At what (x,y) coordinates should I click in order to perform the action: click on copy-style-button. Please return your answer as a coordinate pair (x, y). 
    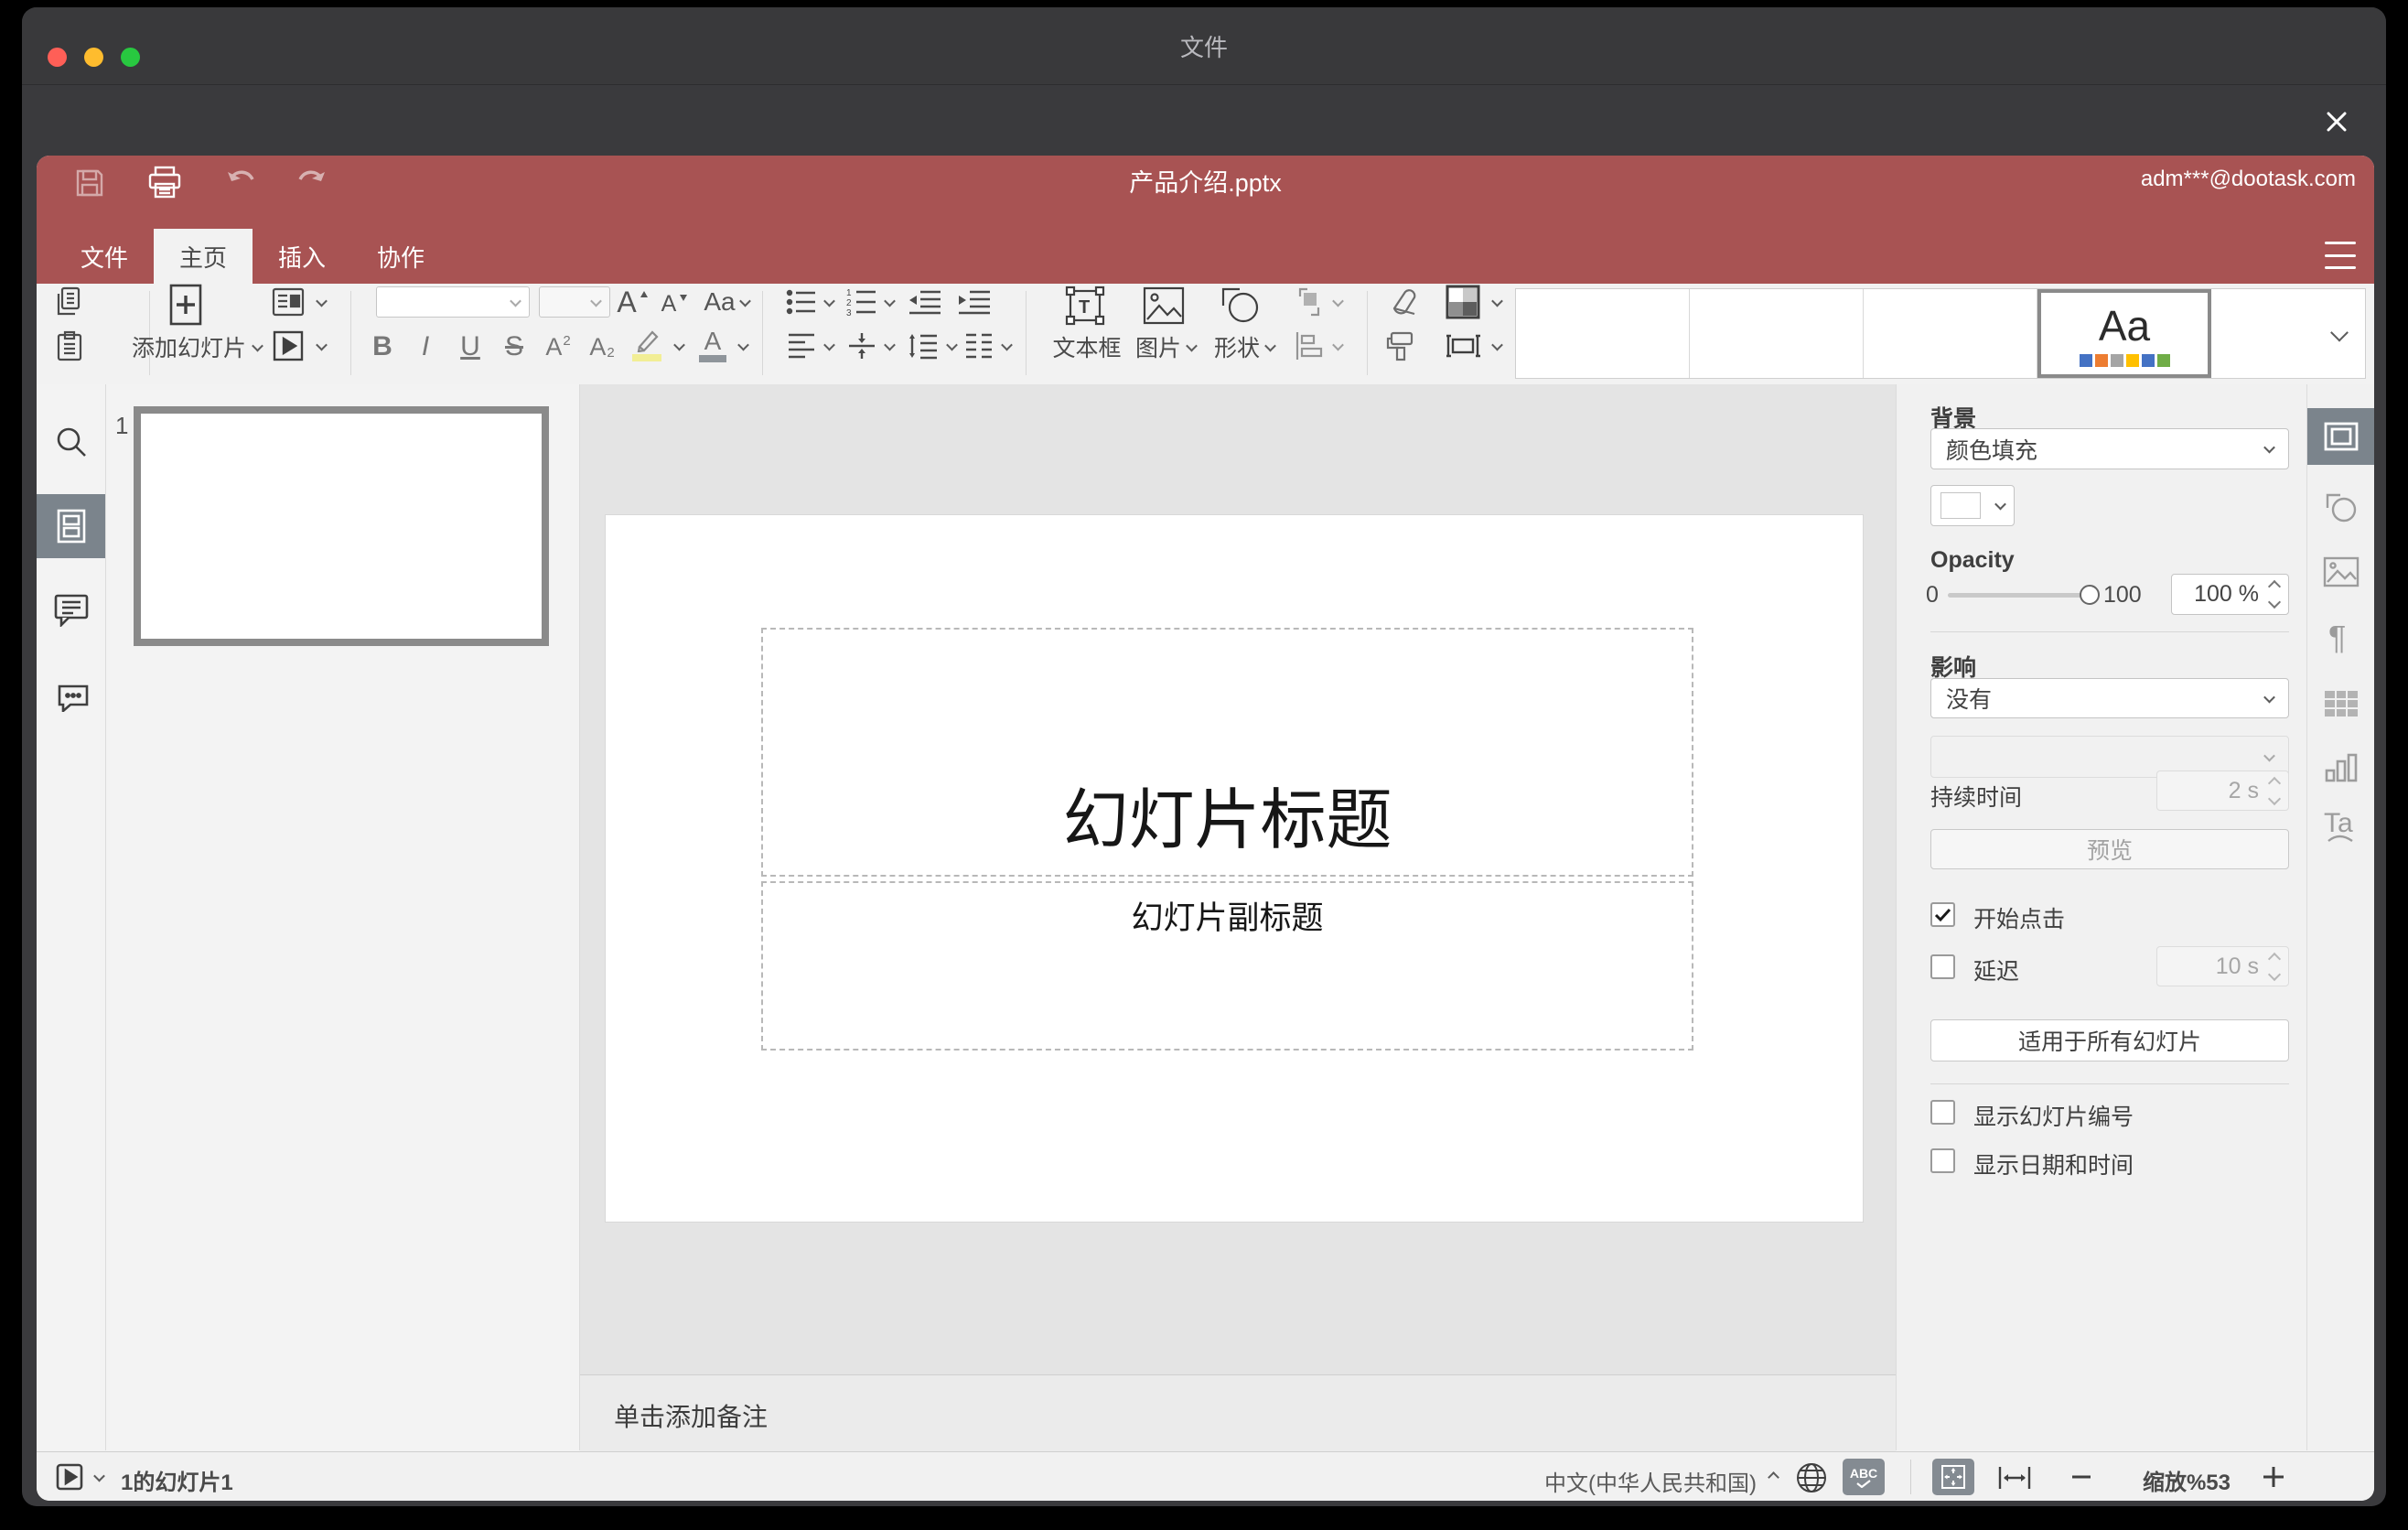
    Looking at the image, I should click on (1401, 346).